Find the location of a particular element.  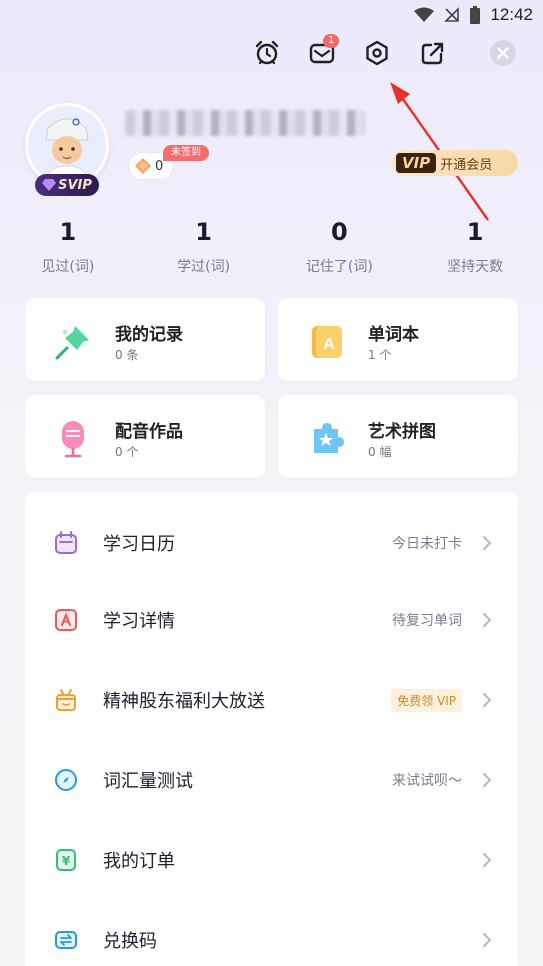

card-my-records: 我的记录 0 条 is located at coordinates (145, 339).